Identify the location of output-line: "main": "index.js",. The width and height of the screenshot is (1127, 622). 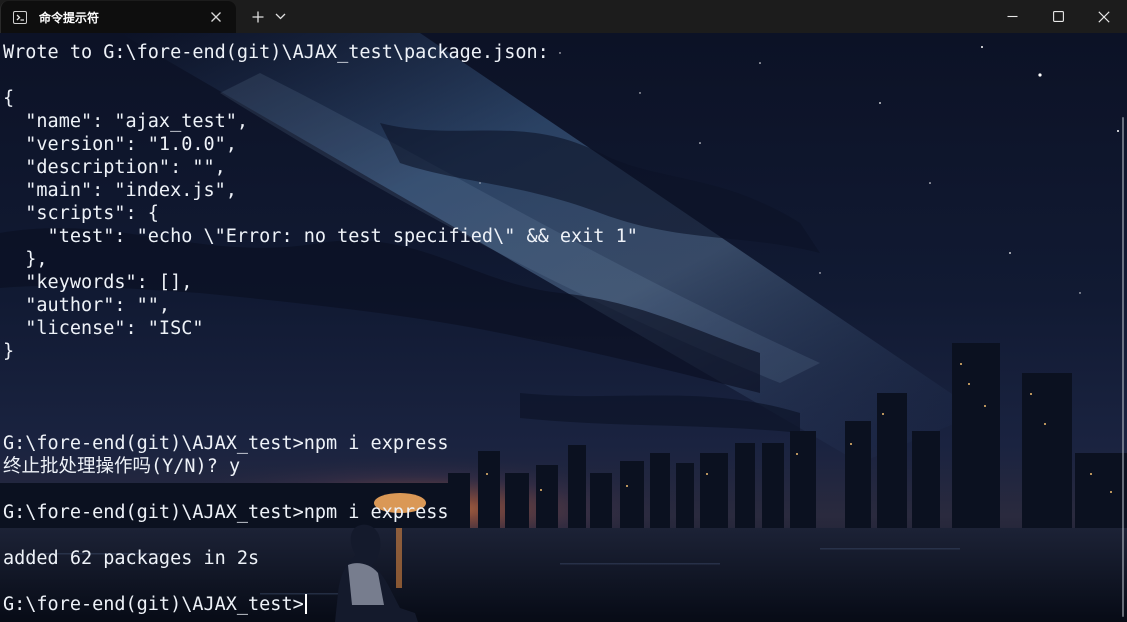
(120, 190).